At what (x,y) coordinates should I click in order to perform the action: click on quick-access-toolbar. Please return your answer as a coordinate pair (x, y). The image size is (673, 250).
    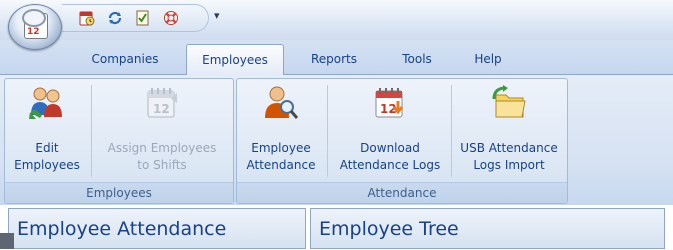
    Looking at the image, I should click on (135, 18).